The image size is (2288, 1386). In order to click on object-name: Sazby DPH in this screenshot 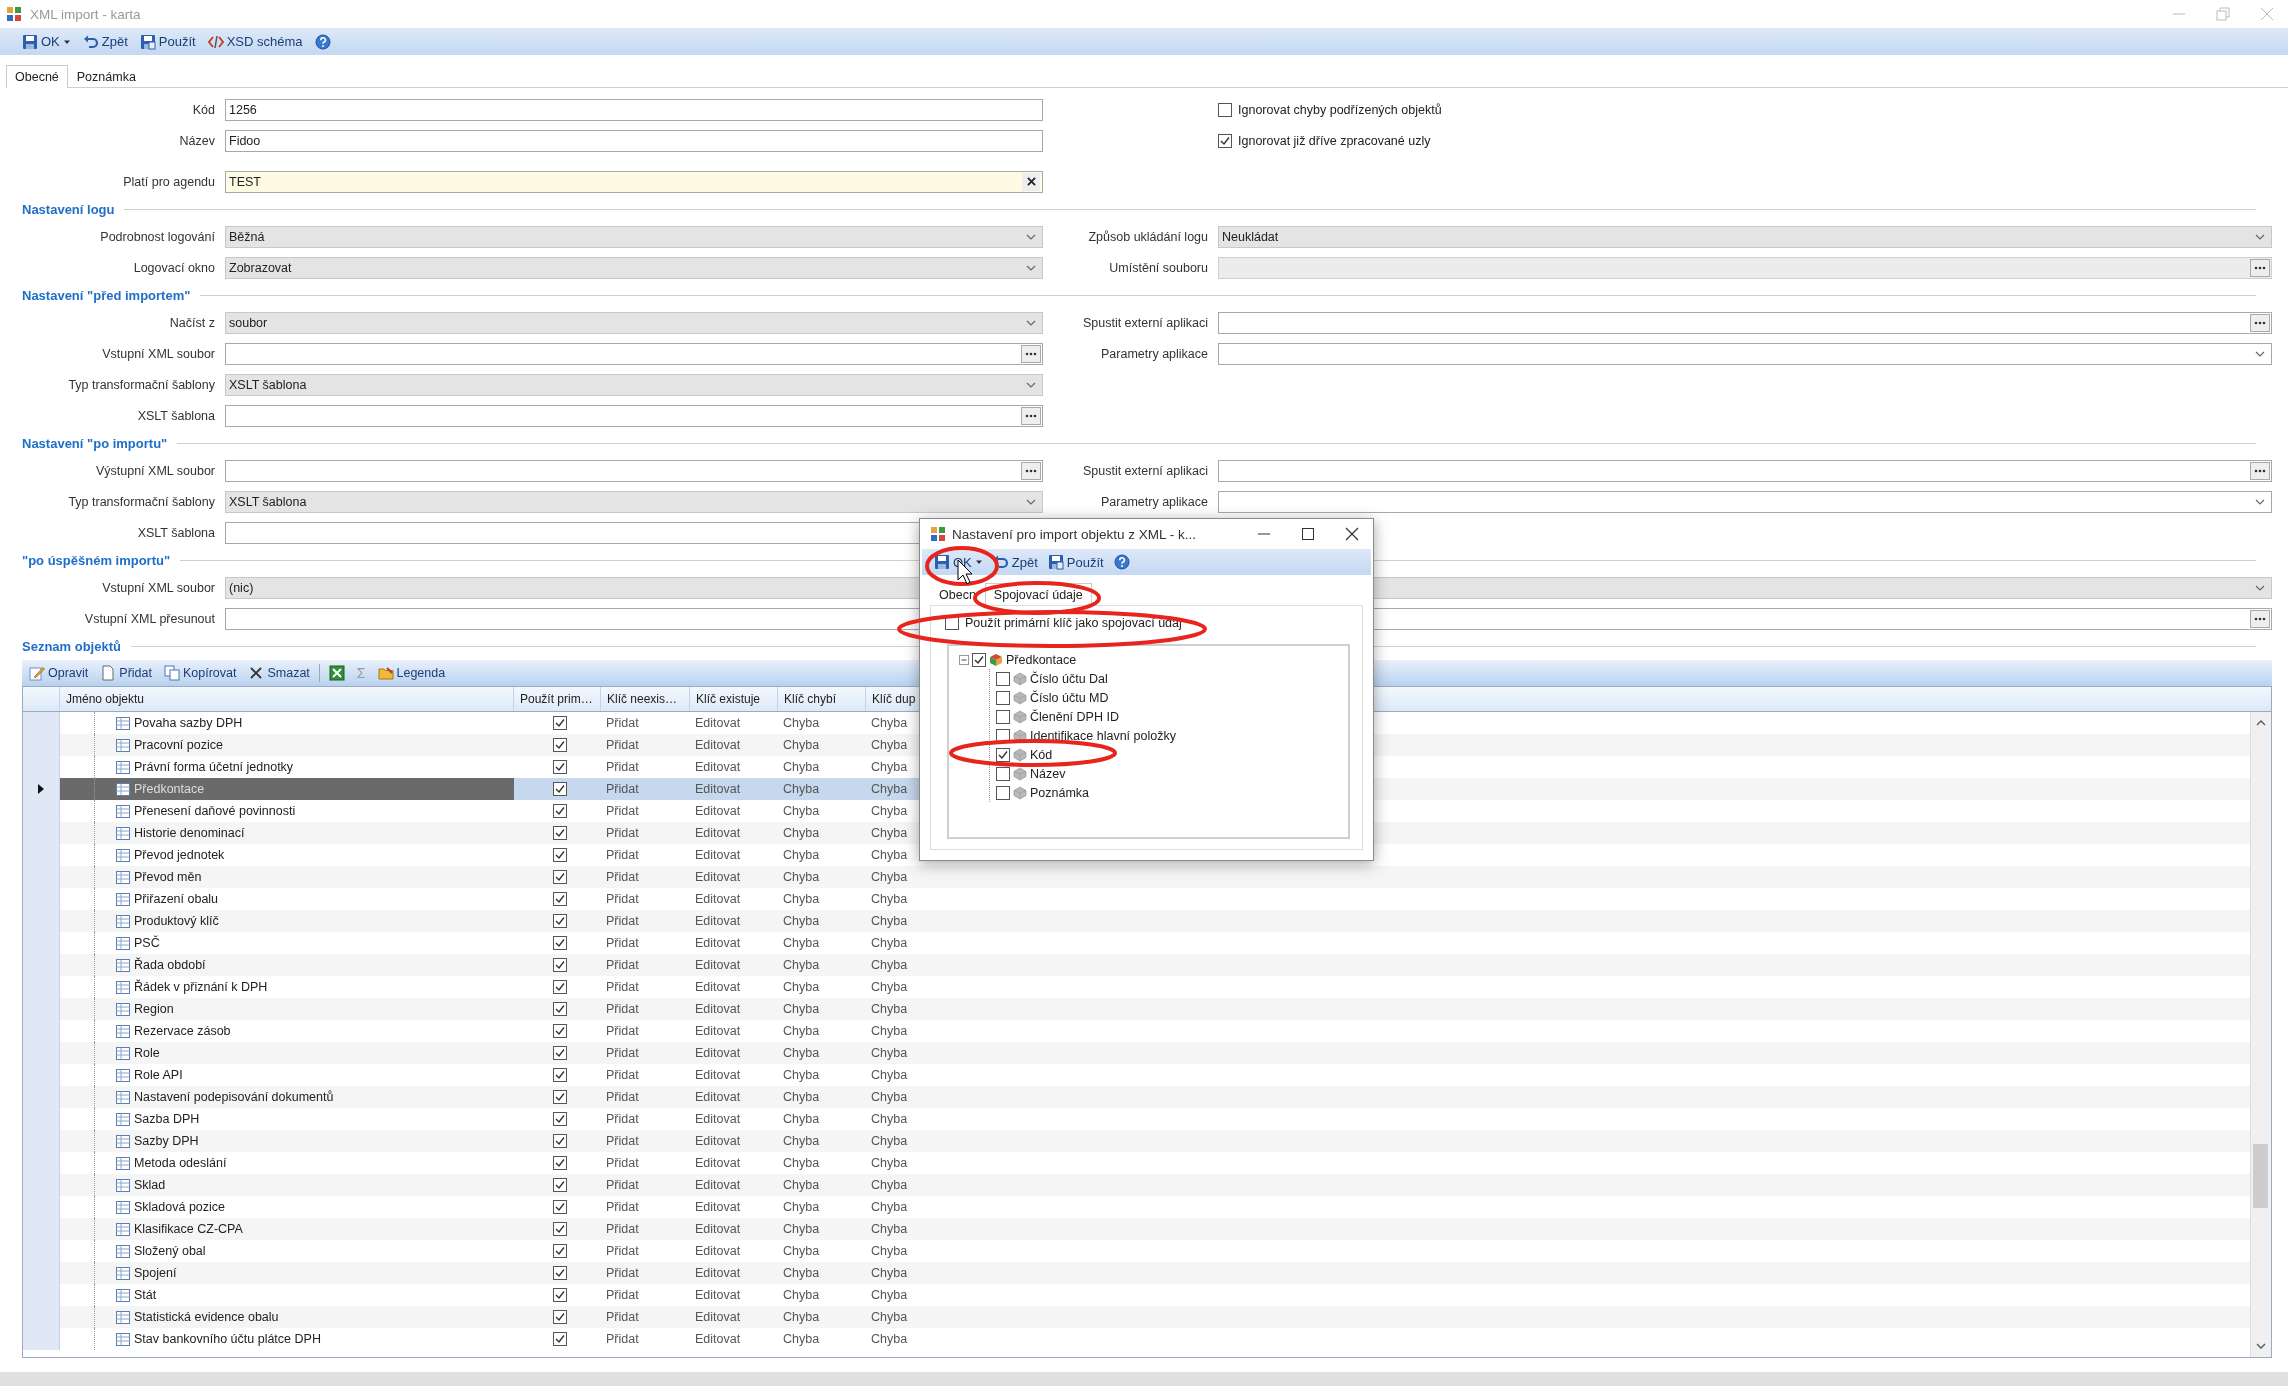, I will do `click(166, 1141)`.